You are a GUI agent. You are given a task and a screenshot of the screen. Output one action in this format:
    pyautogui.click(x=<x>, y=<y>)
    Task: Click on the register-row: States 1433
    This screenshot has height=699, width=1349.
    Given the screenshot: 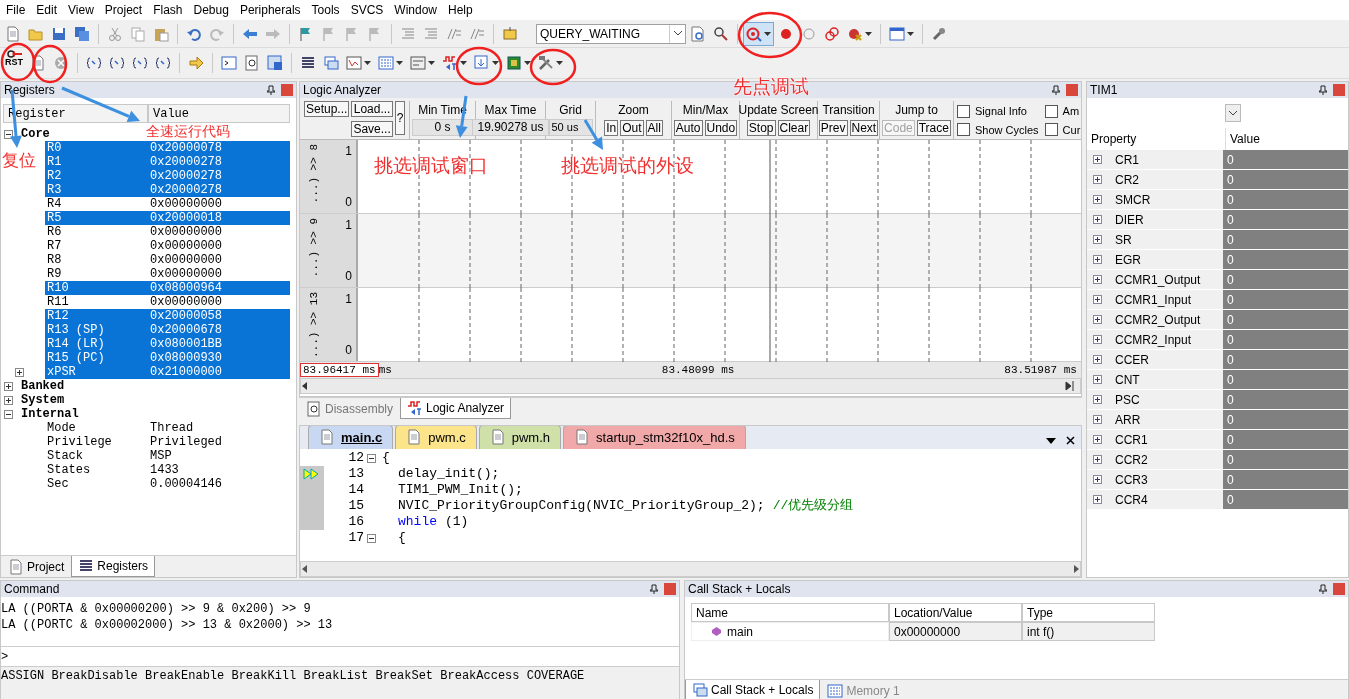 What is the action you would take?
    pyautogui.click(x=167, y=470)
    